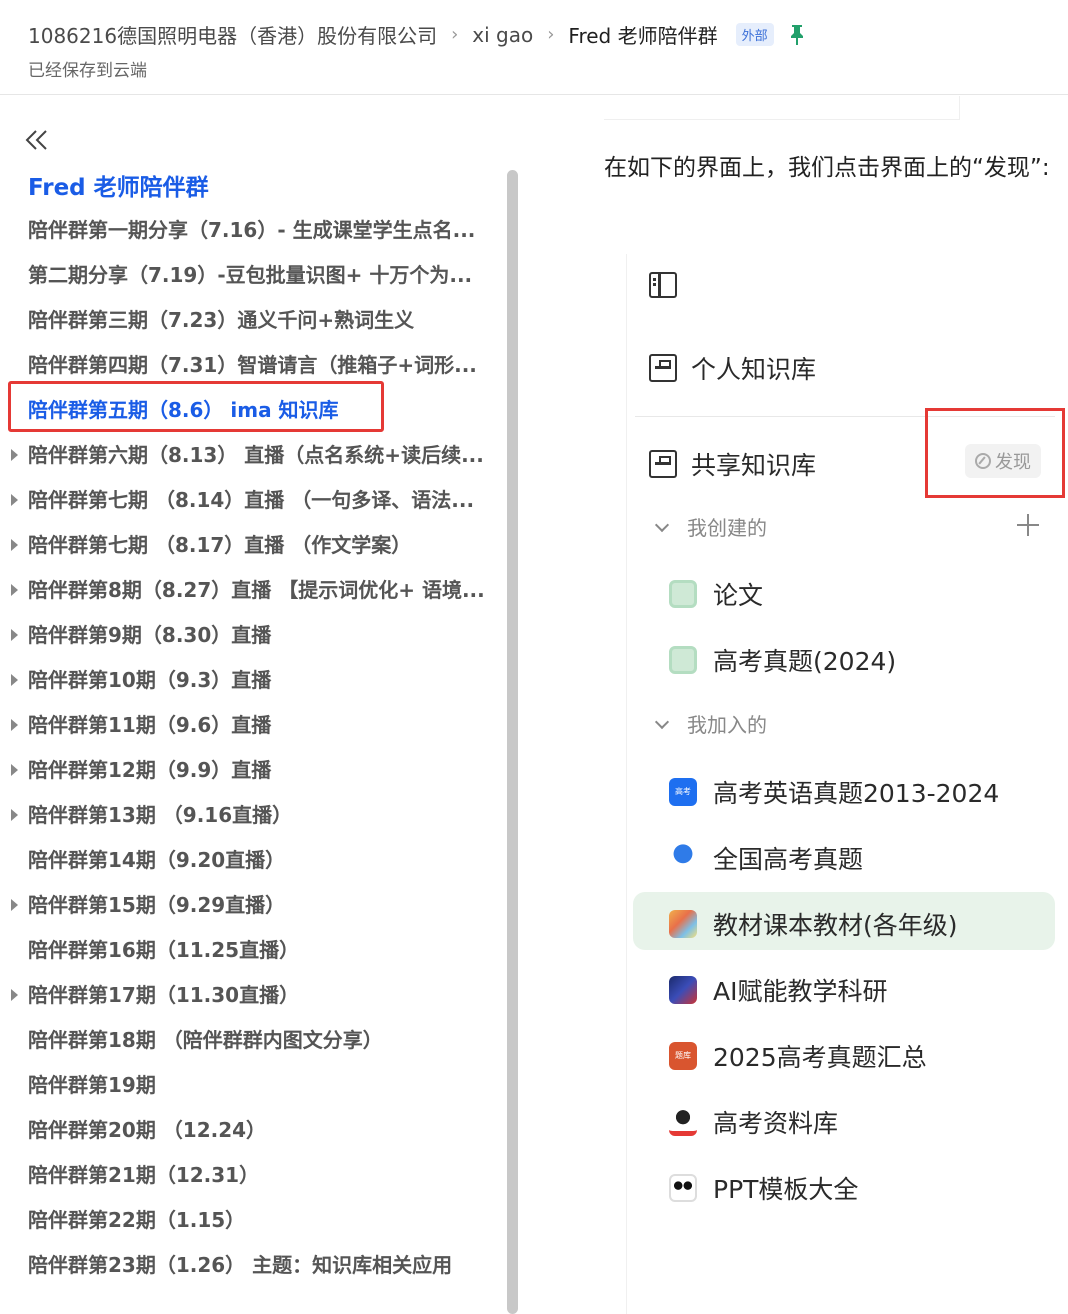 The height and width of the screenshot is (1314, 1068). I want to click on kb-item: AI赋能教学科研, so click(778, 990).